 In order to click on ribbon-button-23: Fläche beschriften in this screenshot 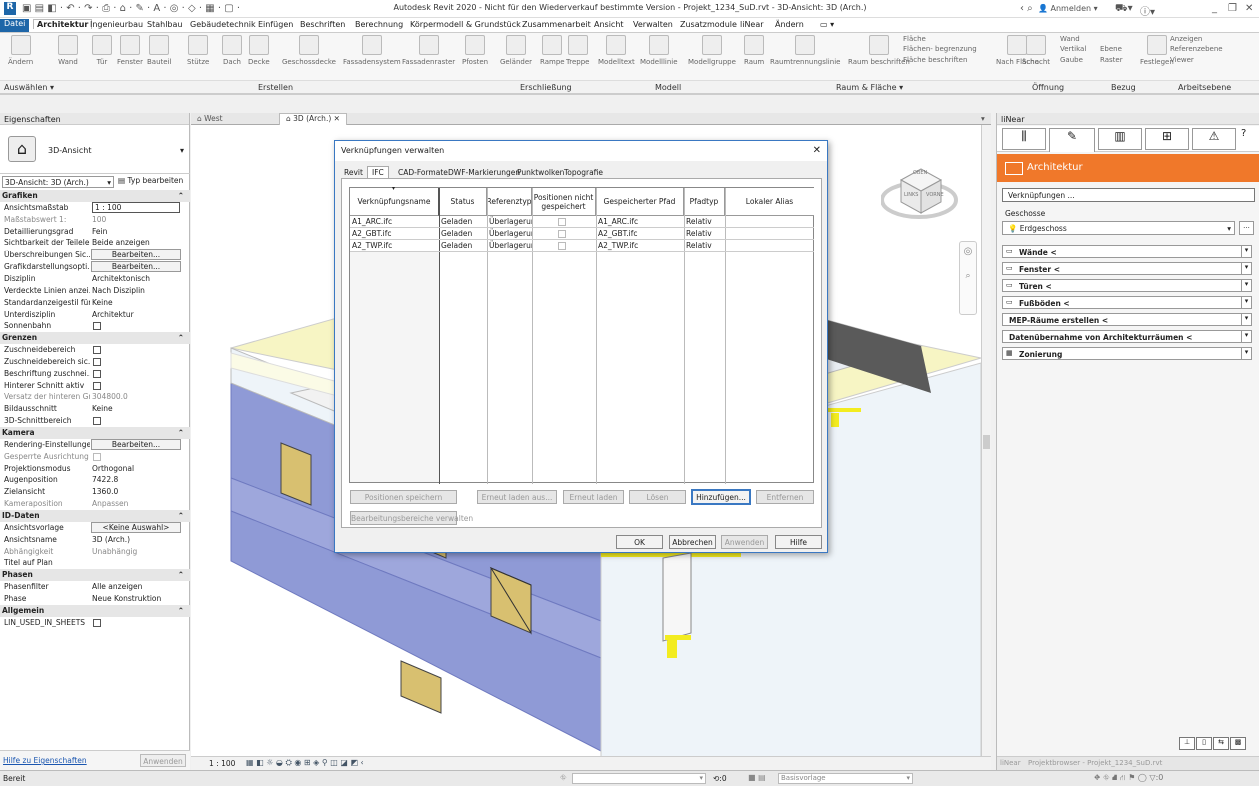, I will do `click(935, 60)`.